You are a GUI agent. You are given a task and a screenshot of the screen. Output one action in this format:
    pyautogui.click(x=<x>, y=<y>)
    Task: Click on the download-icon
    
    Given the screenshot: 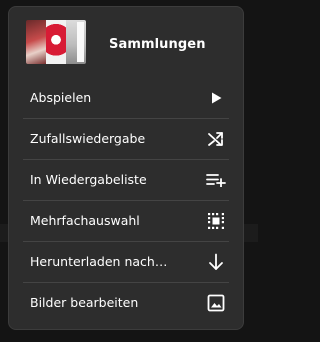 What is the action you would take?
    pyautogui.click(x=216, y=262)
    